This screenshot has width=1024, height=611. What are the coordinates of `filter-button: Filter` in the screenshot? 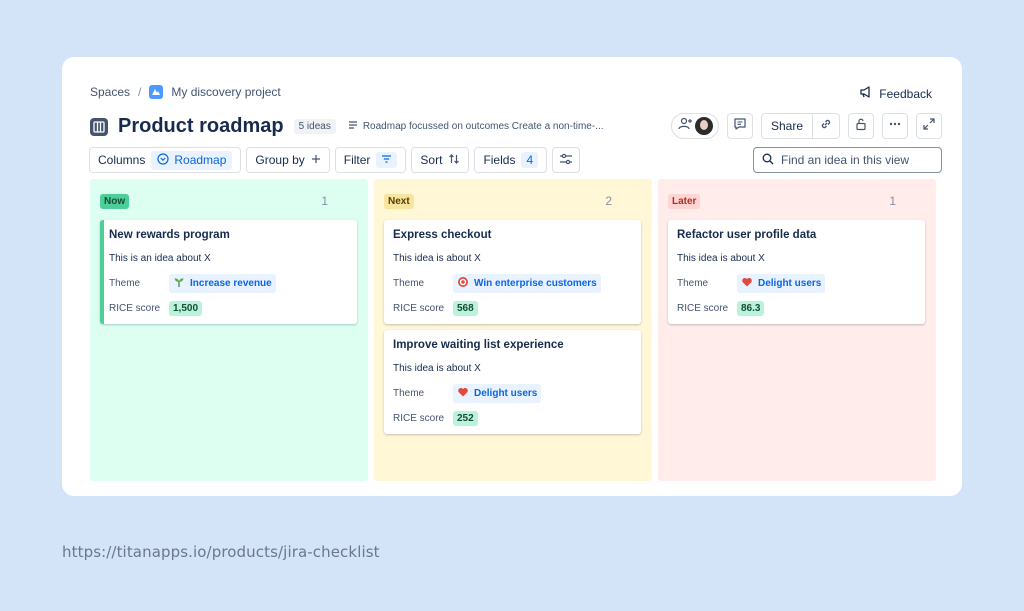 It's located at (370, 160).